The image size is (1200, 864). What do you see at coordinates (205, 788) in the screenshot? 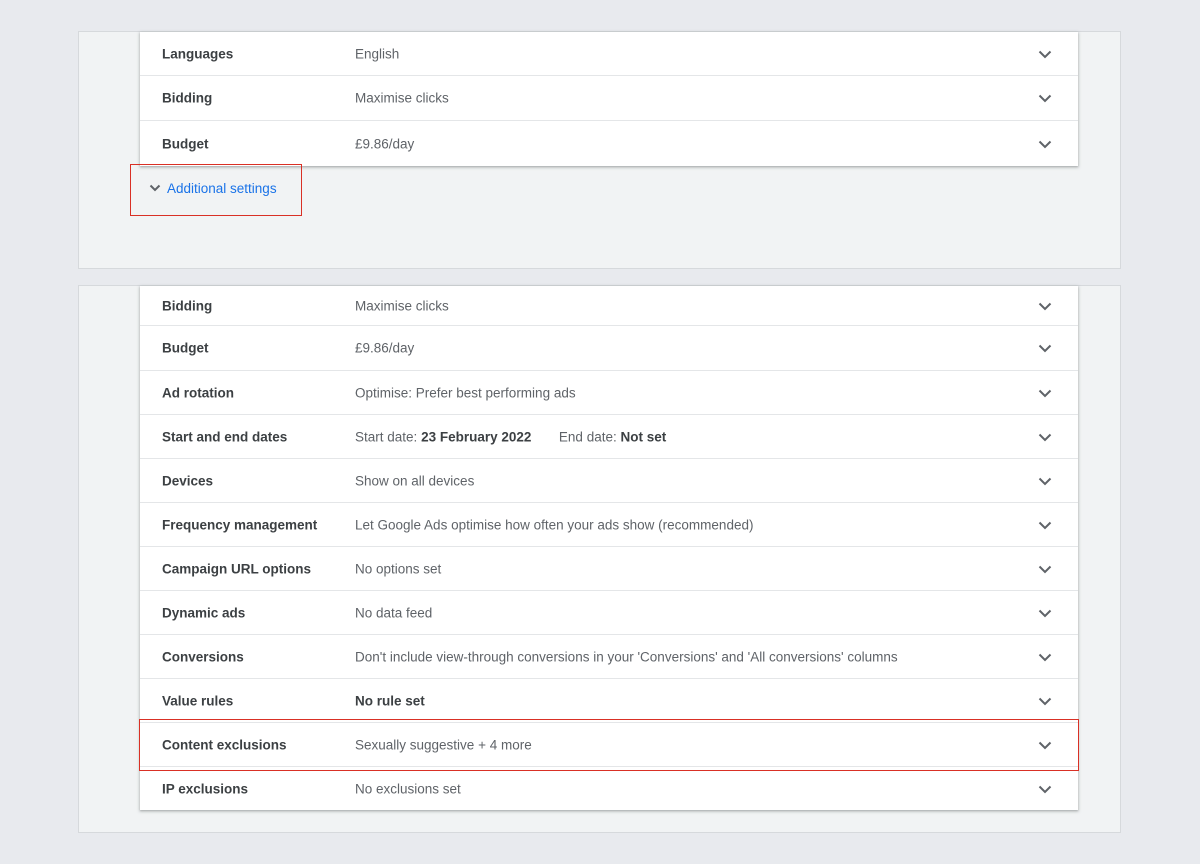
I see `setting-label: IP exclusions` at bounding box center [205, 788].